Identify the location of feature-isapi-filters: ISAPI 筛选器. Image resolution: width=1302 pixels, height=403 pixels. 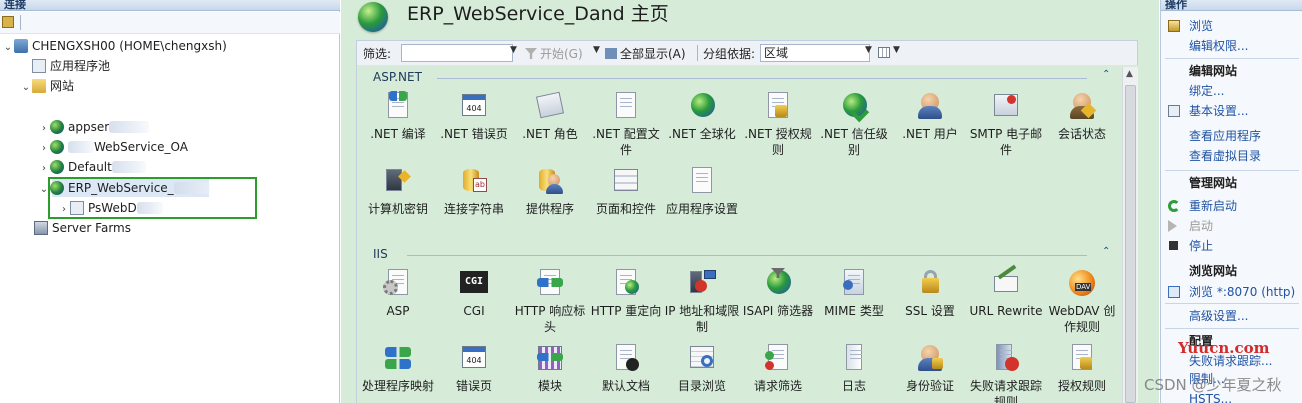
(778, 305).